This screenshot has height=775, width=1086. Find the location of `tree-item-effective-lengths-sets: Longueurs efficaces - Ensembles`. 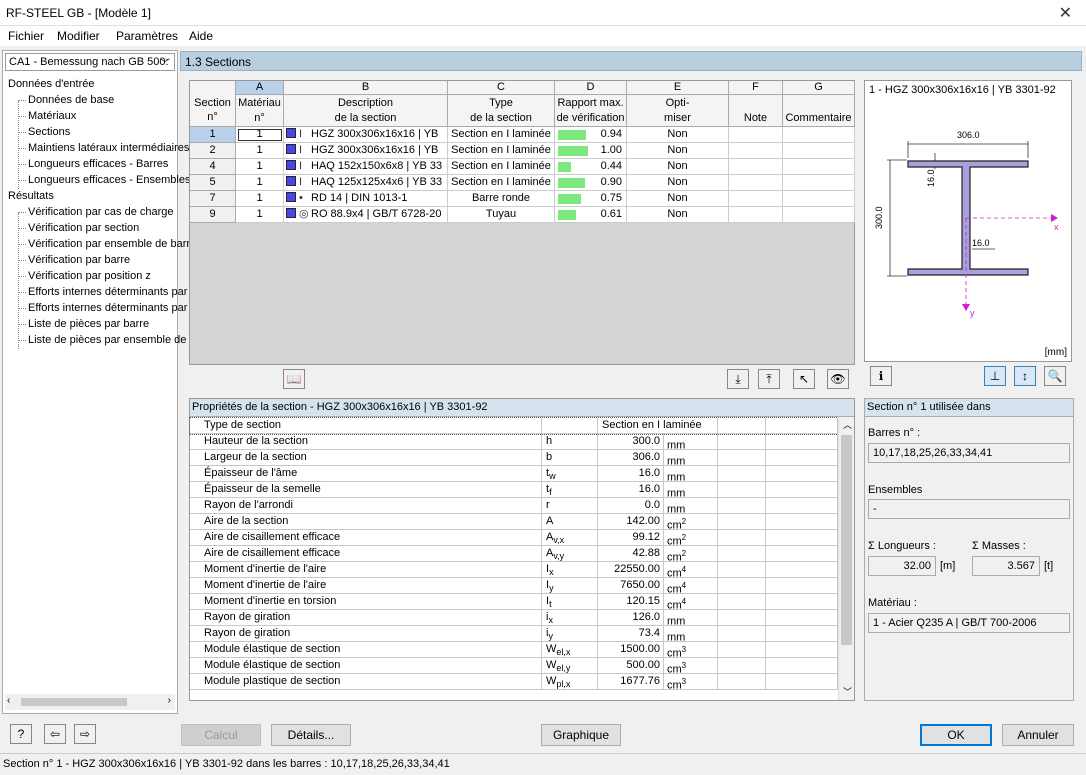

tree-item-effective-lengths-sets: Longueurs efficaces - Ensembles is located at coordinates (103, 180).